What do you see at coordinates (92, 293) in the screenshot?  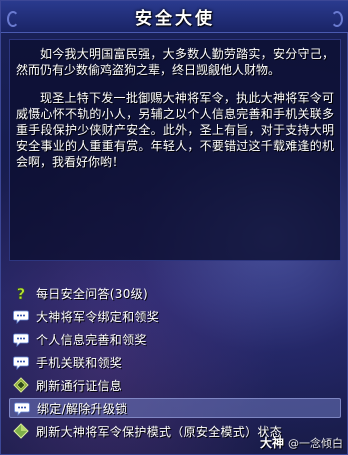 I see `option-label: 每日安全问答(30级)` at bounding box center [92, 293].